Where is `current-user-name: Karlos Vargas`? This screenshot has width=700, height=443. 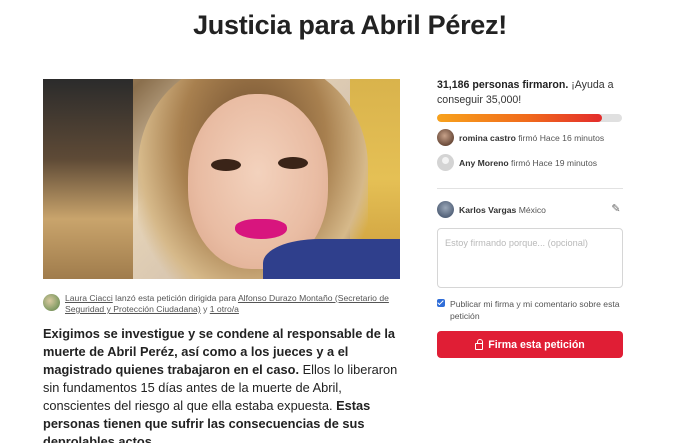 current-user-name: Karlos Vargas is located at coordinates (488, 210).